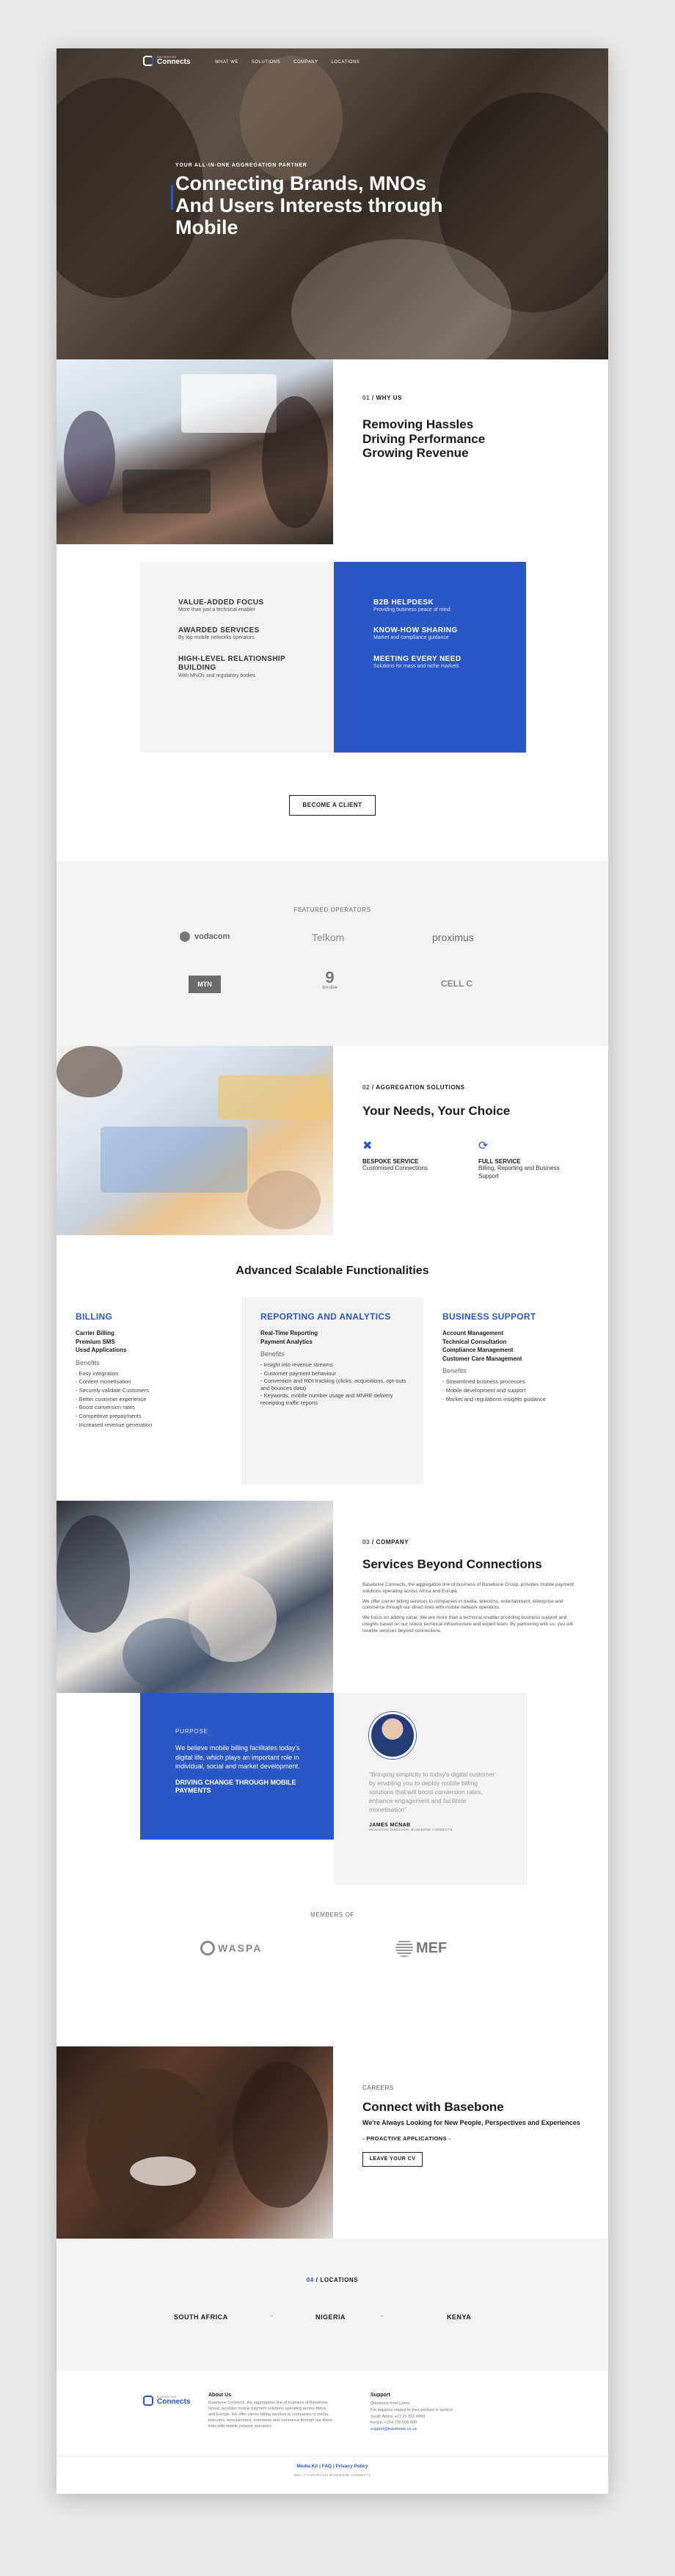 Image resolution: width=675 pixels, height=2576 pixels. I want to click on location-kenya: KENYA, so click(459, 2317).